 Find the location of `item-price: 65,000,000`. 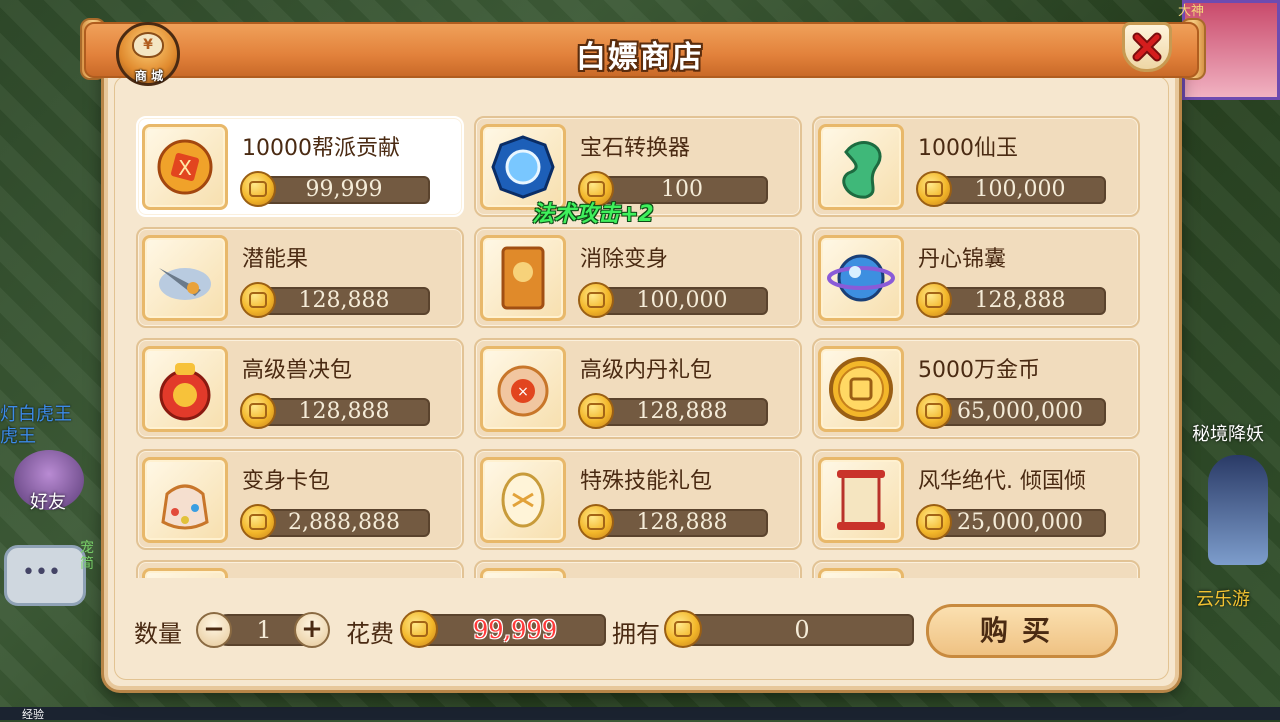

item-price: 65,000,000 is located at coordinates (1020, 411).